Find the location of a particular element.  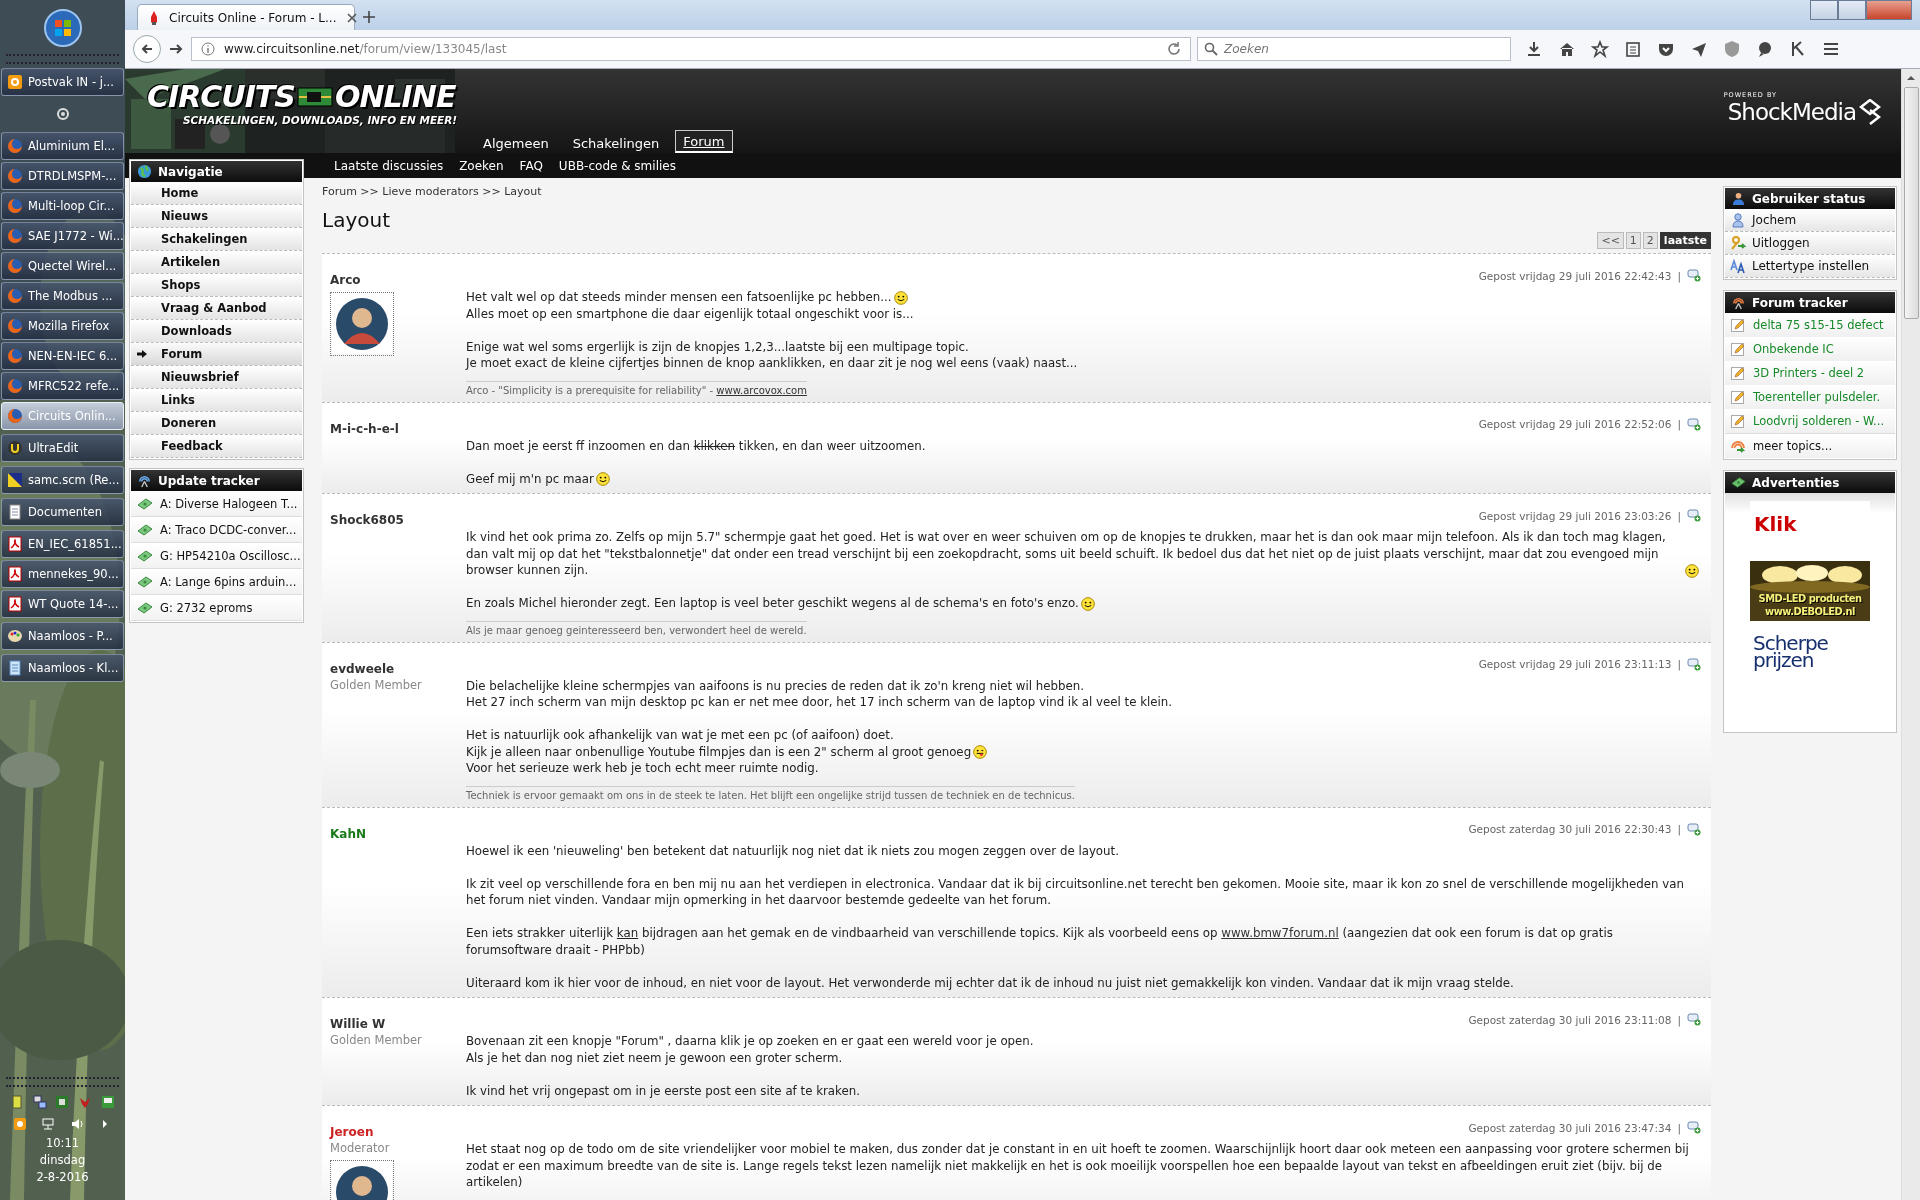

post-text: Als je het dan nog niet ziet neem je gewoon een groter scherm. is located at coordinates (654, 1057).